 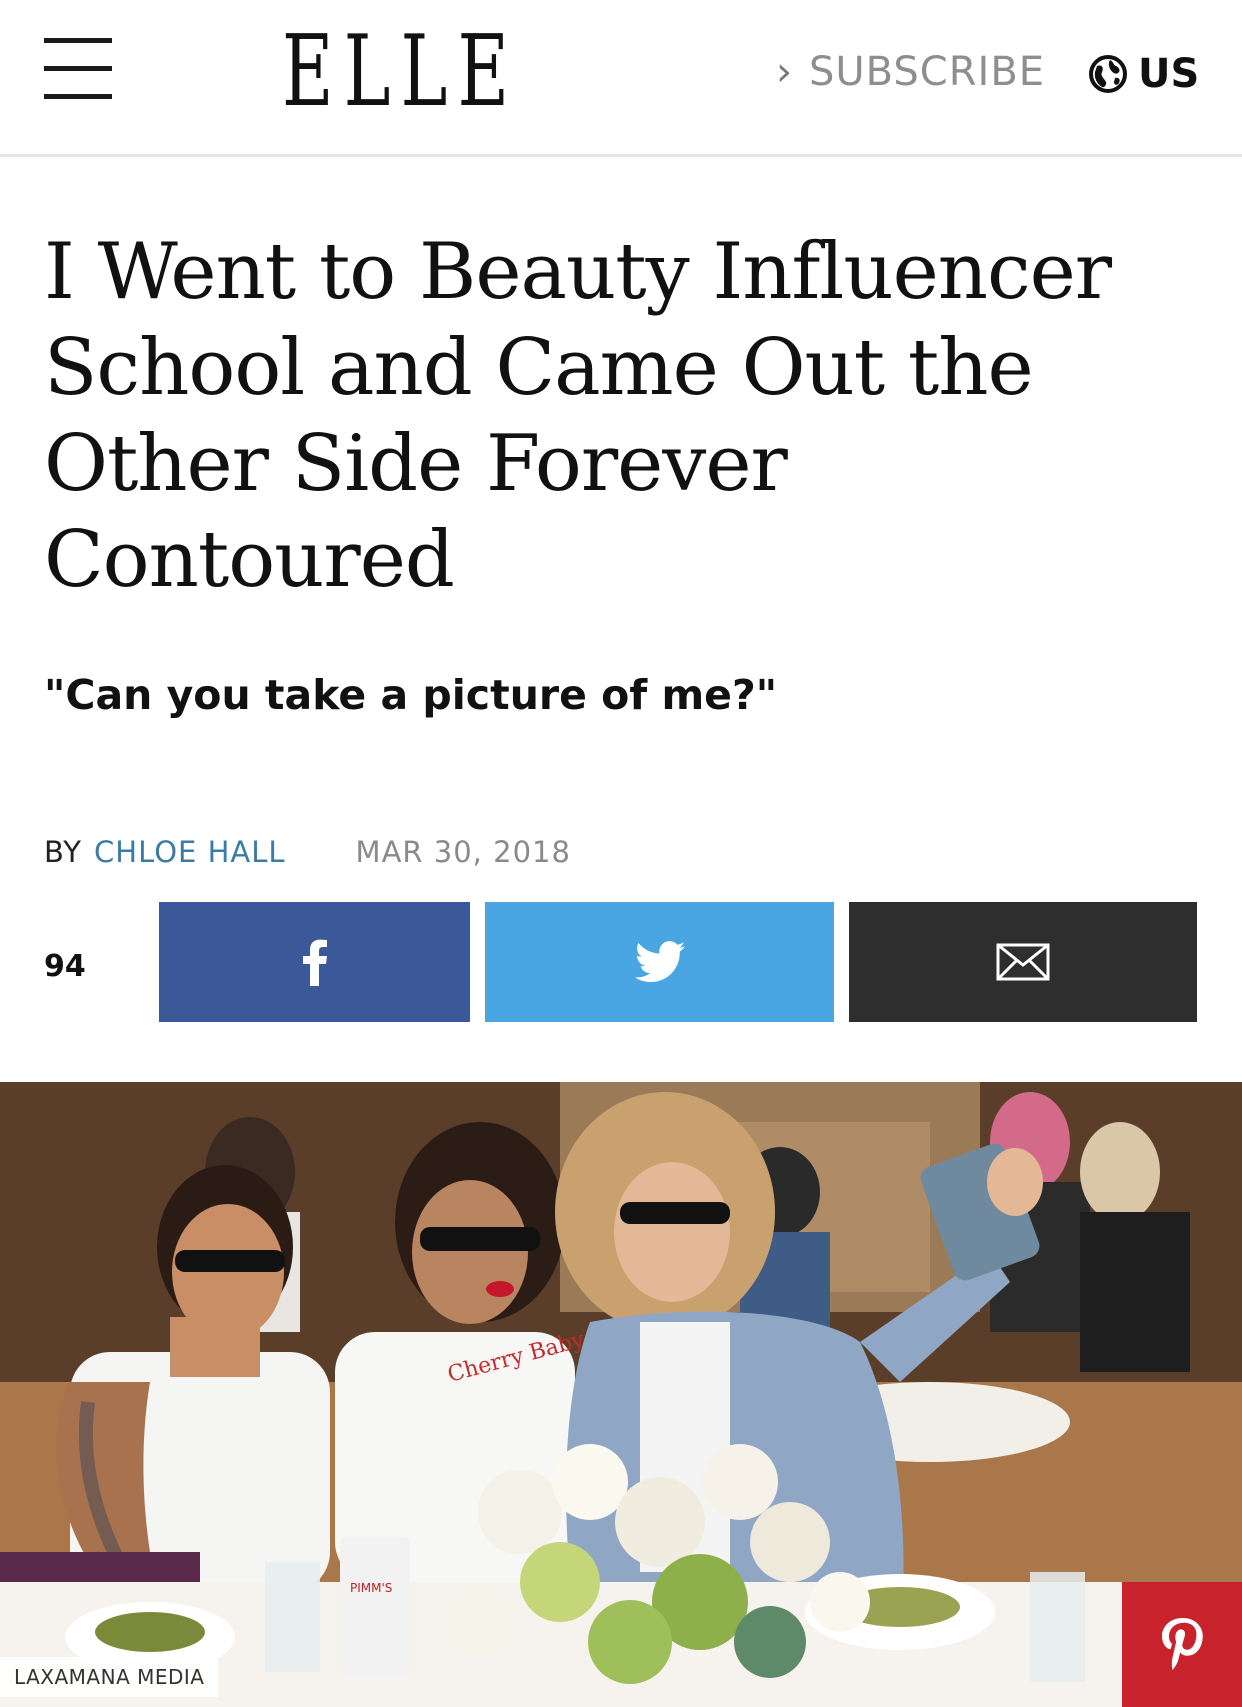 I want to click on subscribe-label: SUBSCRIBE, so click(x=927, y=72).